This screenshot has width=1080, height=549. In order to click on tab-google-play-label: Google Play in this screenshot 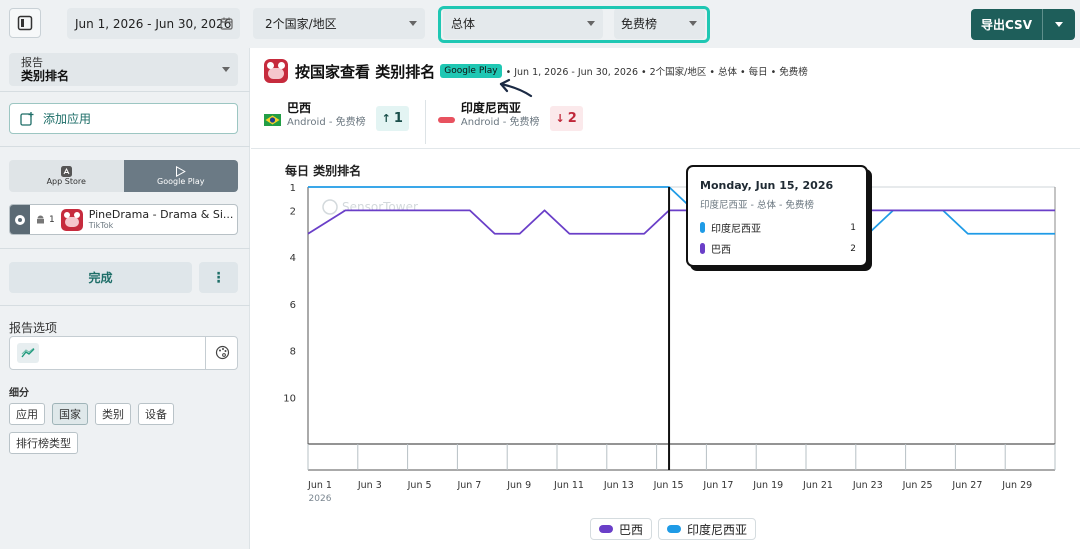, I will do `click(181, 181)`.